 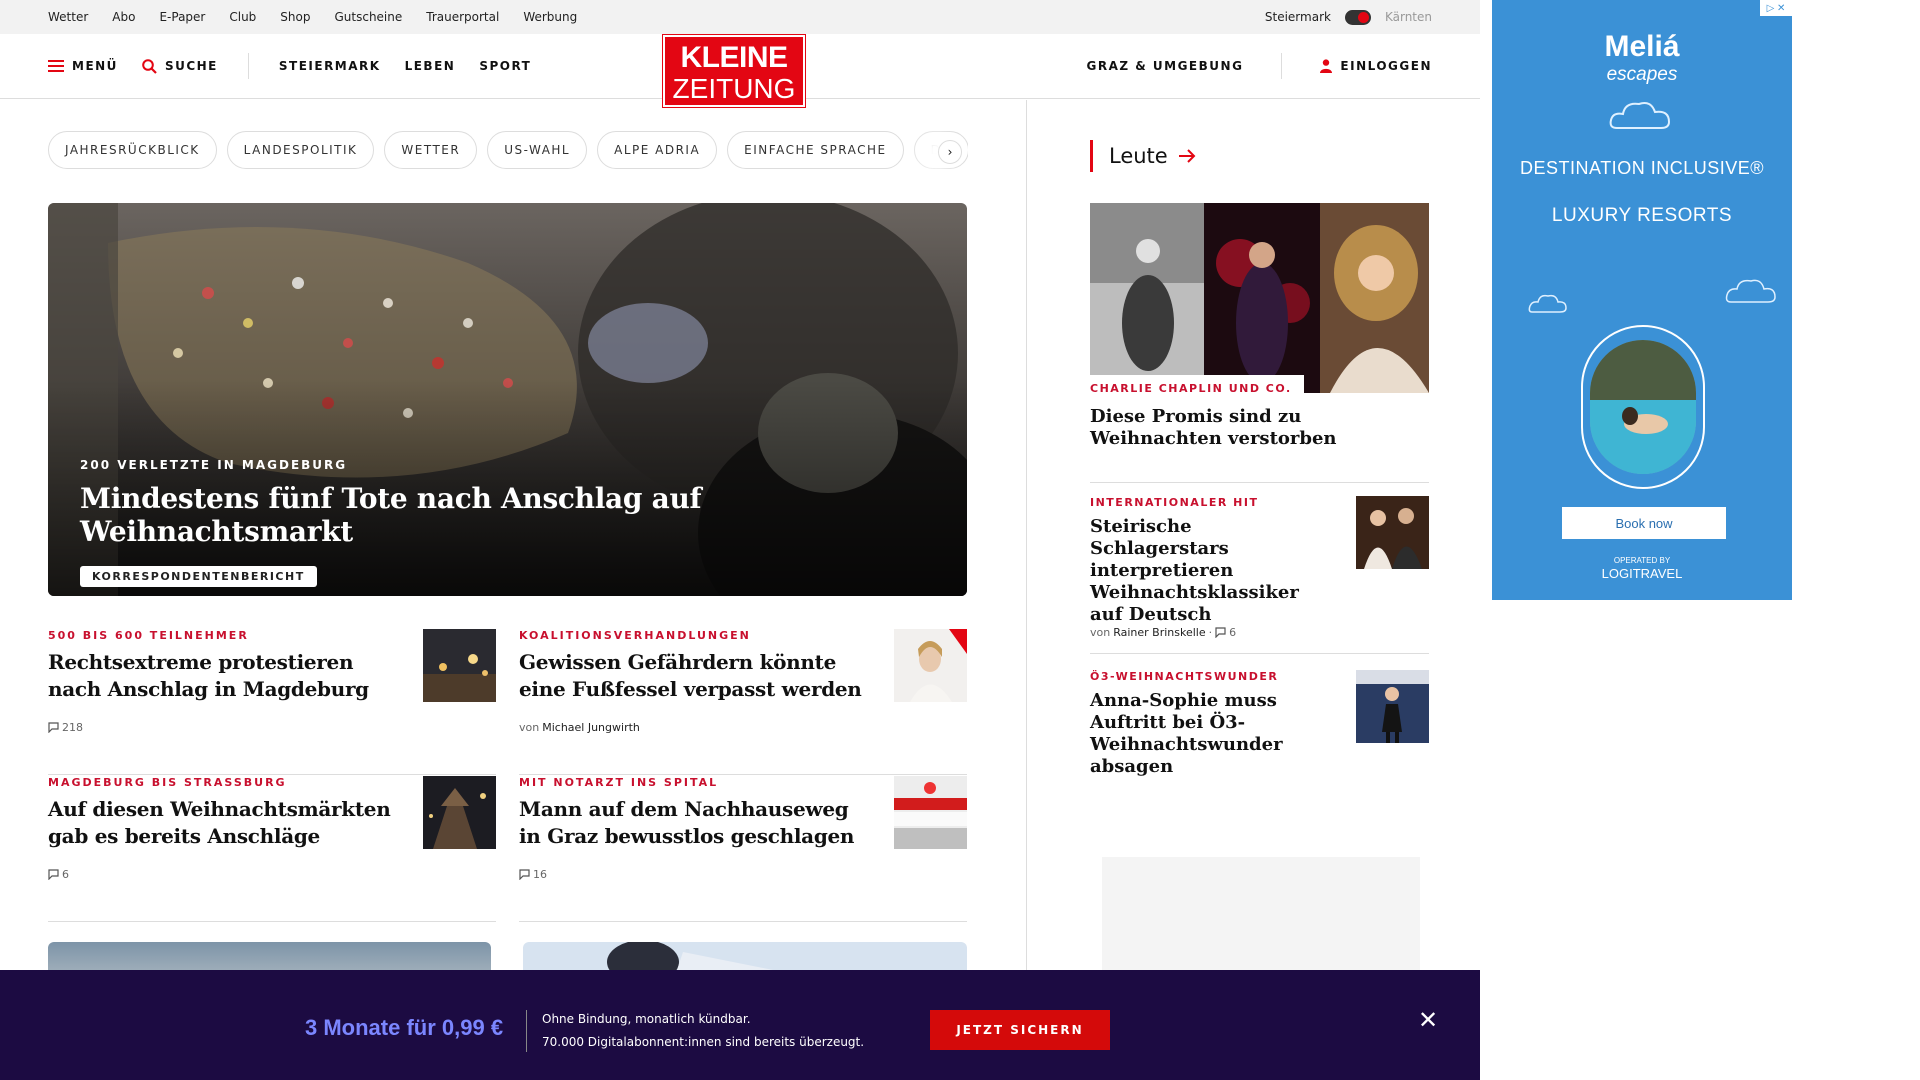 What do you see at coordinates (1408, 17) in the screenshot?
I see `region-kaernten: Kärnten` at bounding box center [1408, 17].